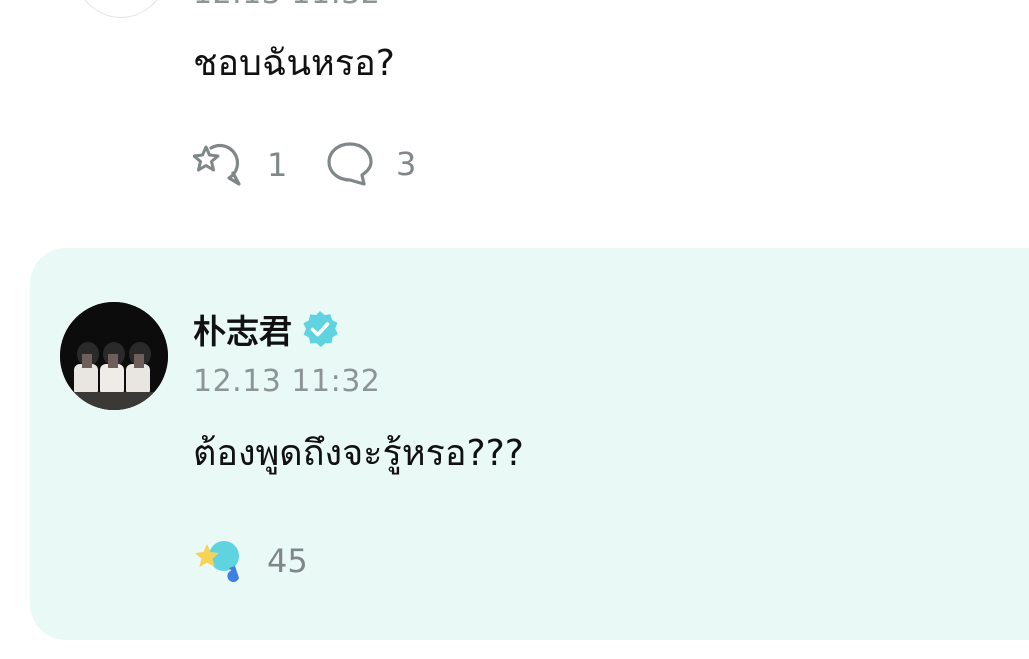 This screenshot has width=1029, height=659. I want to click on previous-comment-like-button: 1, so click(240, 165).